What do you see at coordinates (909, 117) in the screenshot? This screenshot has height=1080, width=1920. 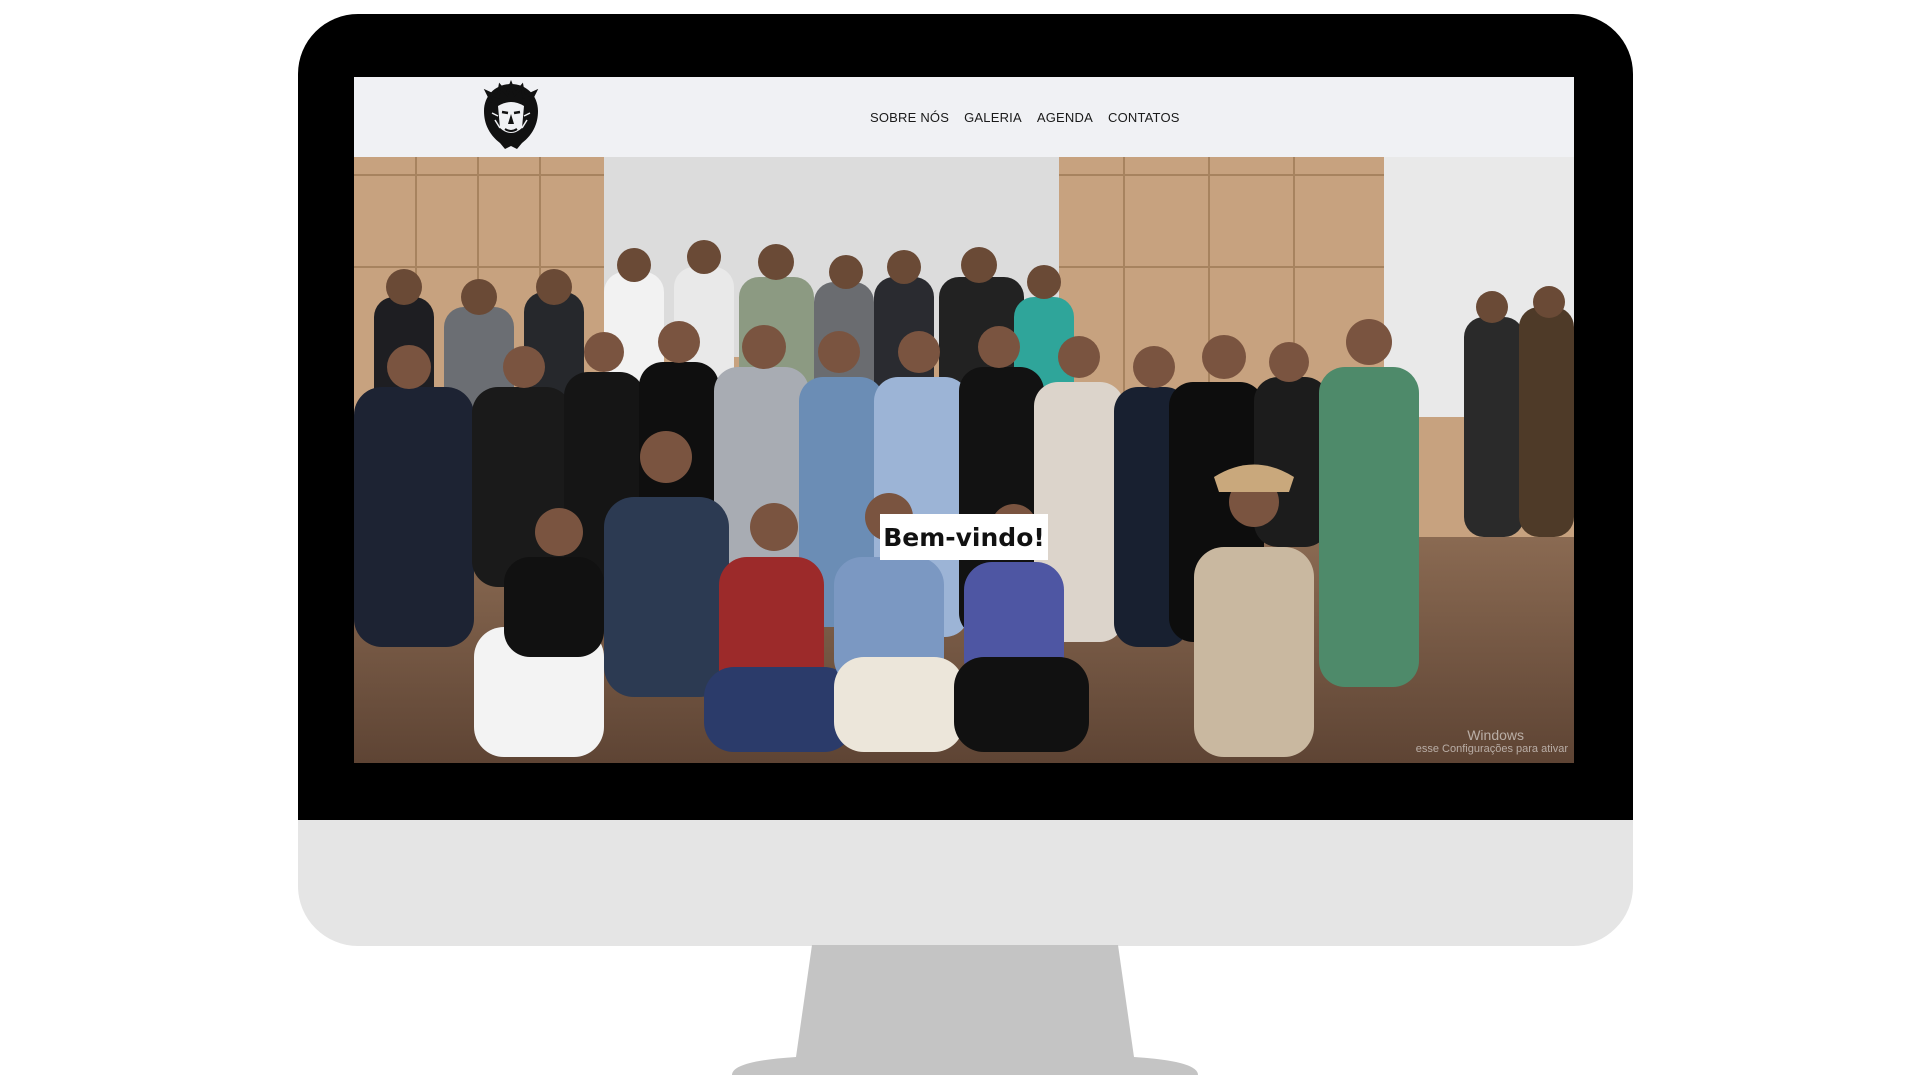 I see `nav-link-sobre-nos: SOBRE NÓS` at bounding box center [909, 117].